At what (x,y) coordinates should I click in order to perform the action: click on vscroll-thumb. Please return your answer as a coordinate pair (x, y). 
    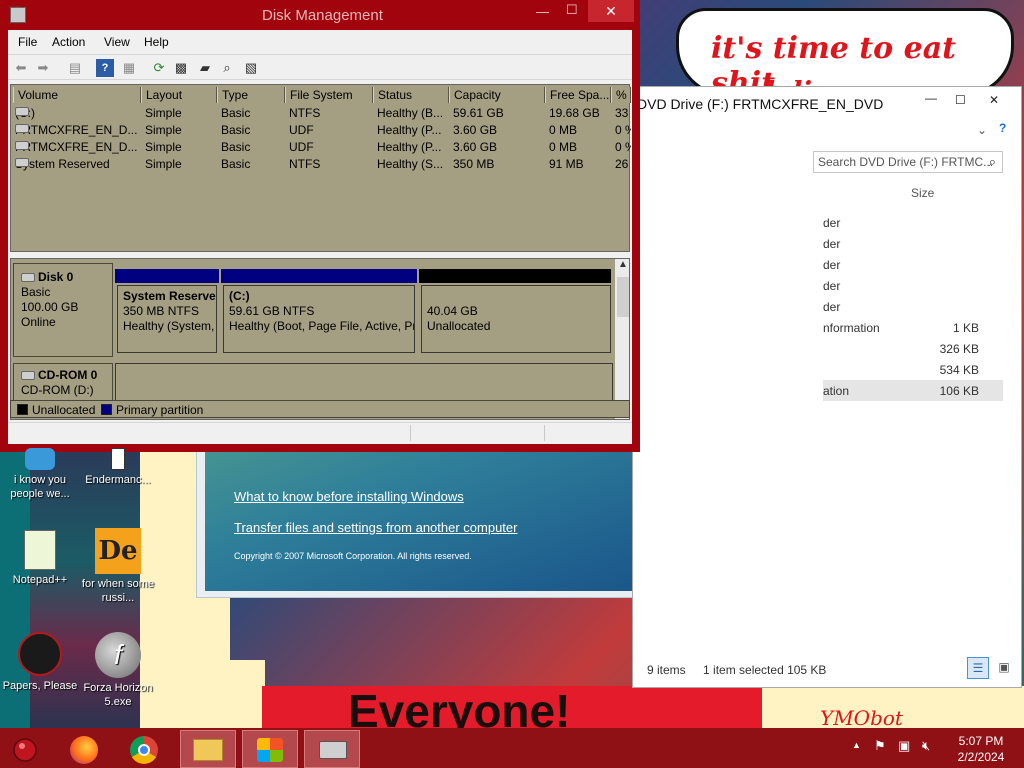
    Looking at the image, I should click on (623, 297).